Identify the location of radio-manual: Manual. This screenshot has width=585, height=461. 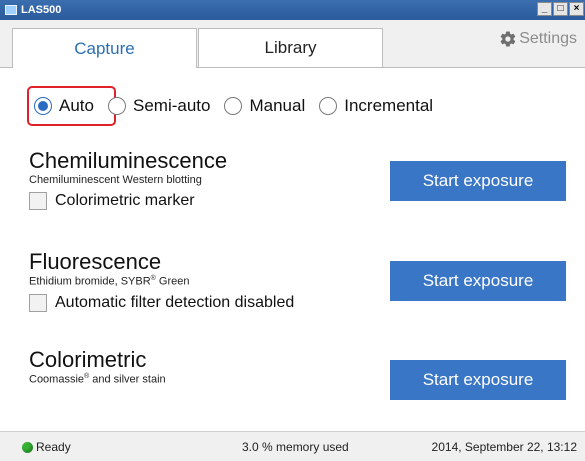
(264, 106).